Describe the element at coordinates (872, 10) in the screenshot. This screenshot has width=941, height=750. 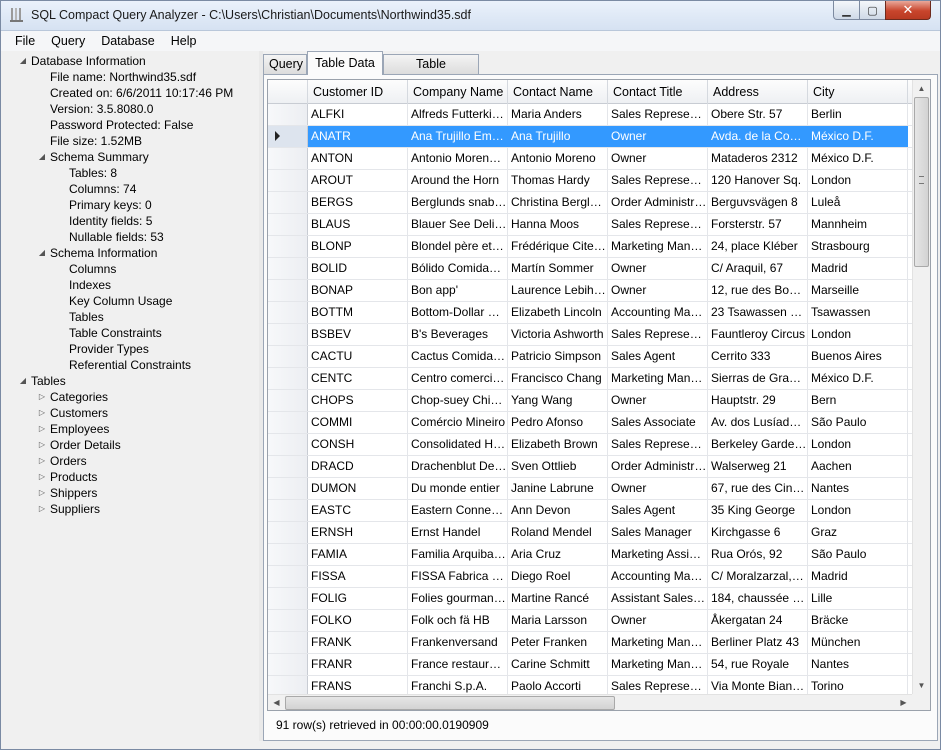
I see `maximize-button: ▢` at that location.